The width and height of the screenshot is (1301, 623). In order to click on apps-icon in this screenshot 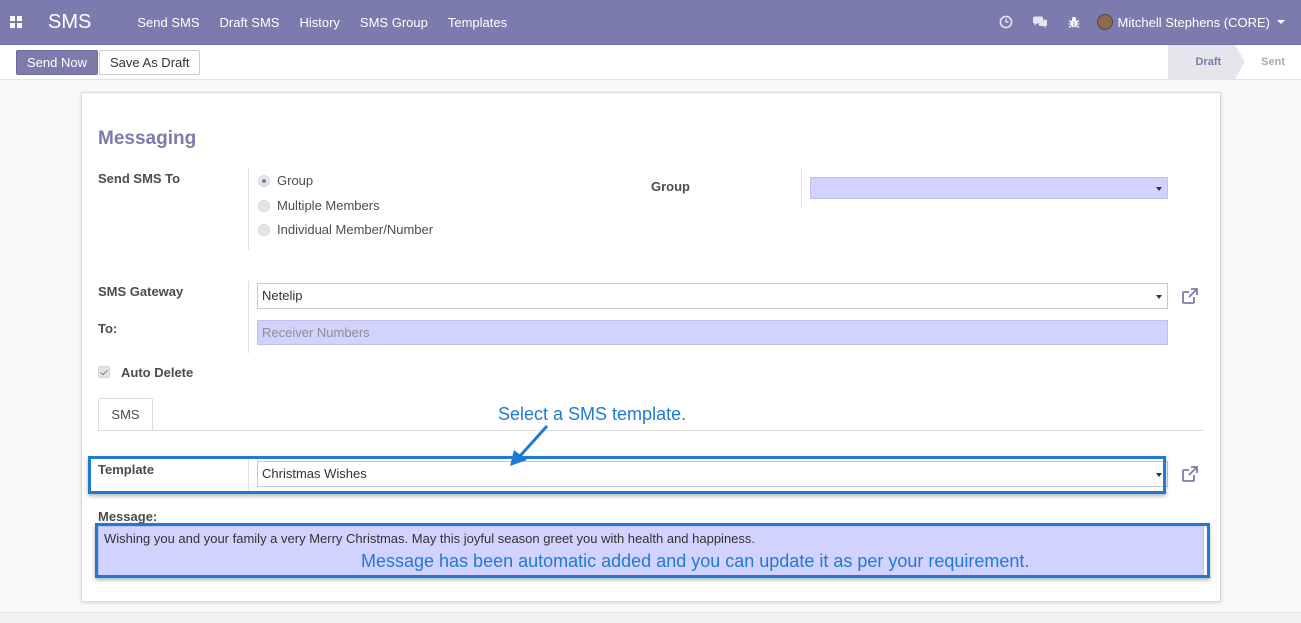, I will do `click(16, 22)`.